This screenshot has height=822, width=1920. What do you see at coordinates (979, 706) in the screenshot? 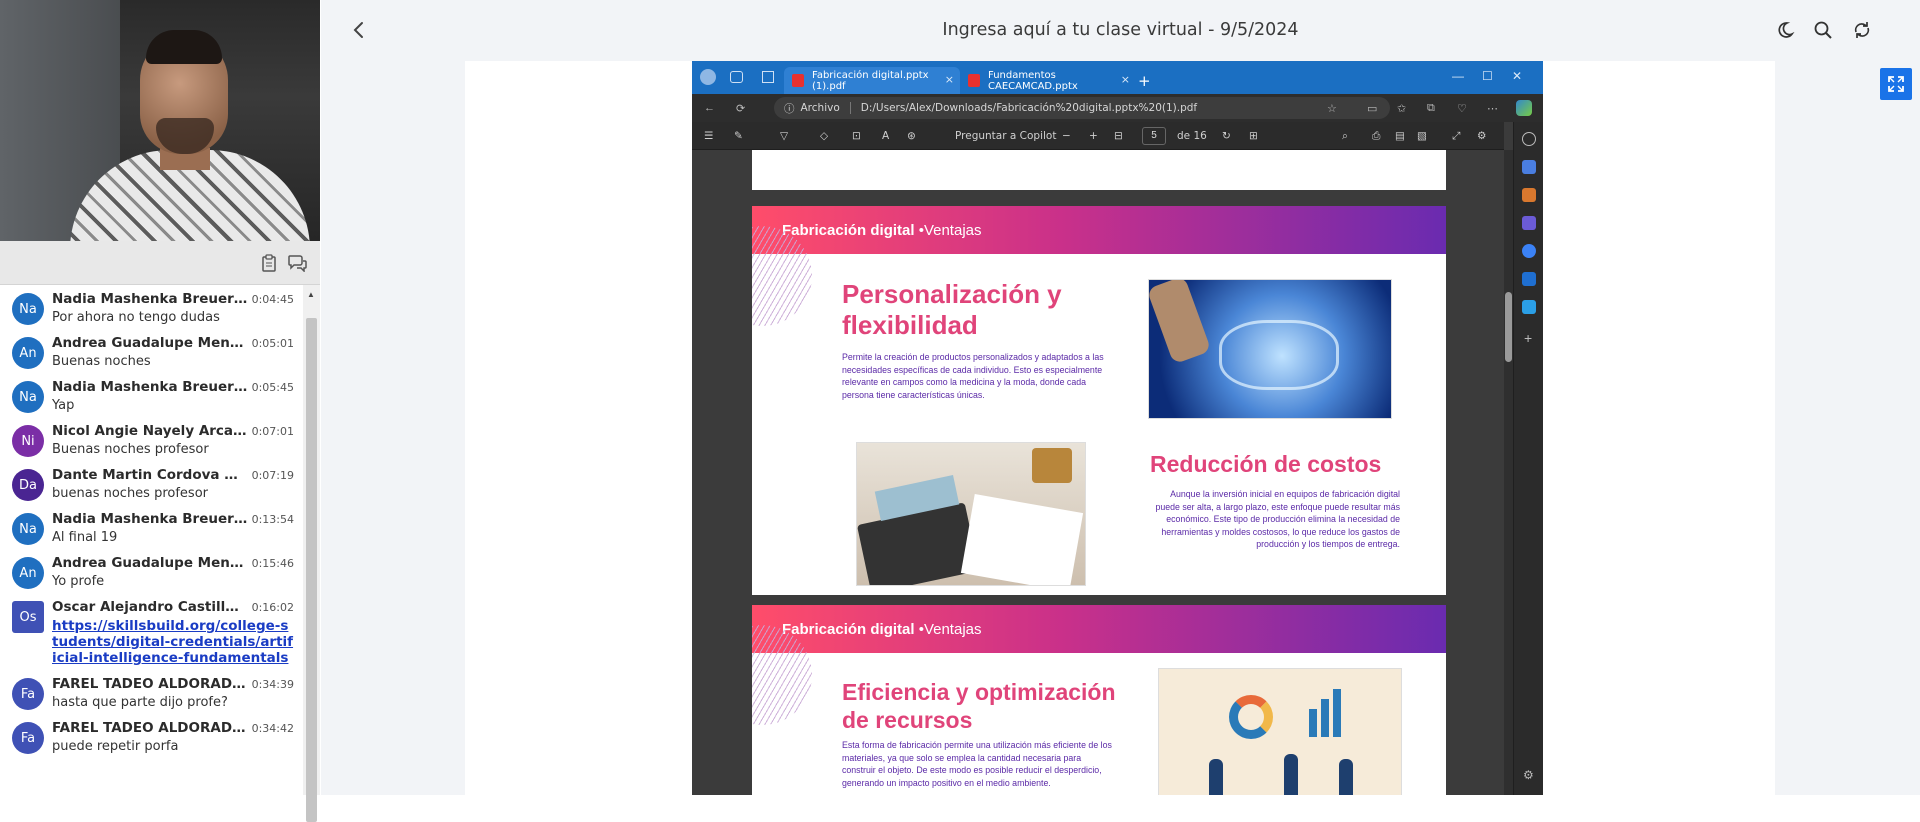
I see `slide-heading: Eficiencia y optimización de recursos` at bounding box center [979, 706].